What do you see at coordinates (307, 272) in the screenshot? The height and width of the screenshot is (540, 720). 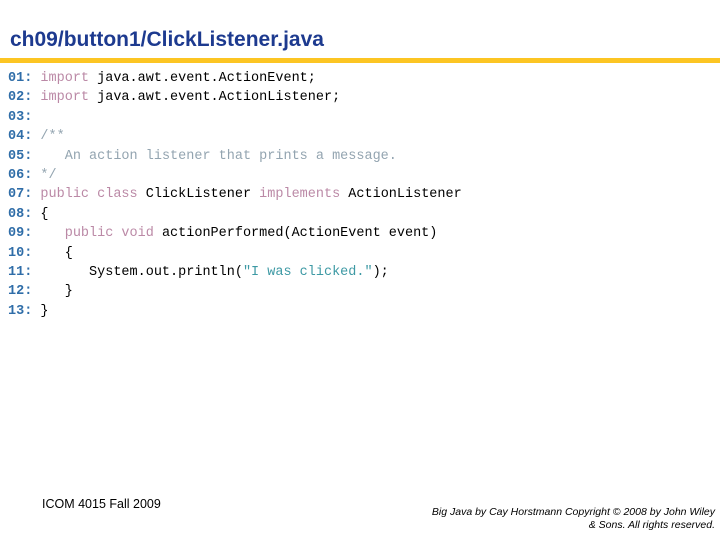 I see `code-token-string: "I was clicked."` at bounding box center [307, 272].